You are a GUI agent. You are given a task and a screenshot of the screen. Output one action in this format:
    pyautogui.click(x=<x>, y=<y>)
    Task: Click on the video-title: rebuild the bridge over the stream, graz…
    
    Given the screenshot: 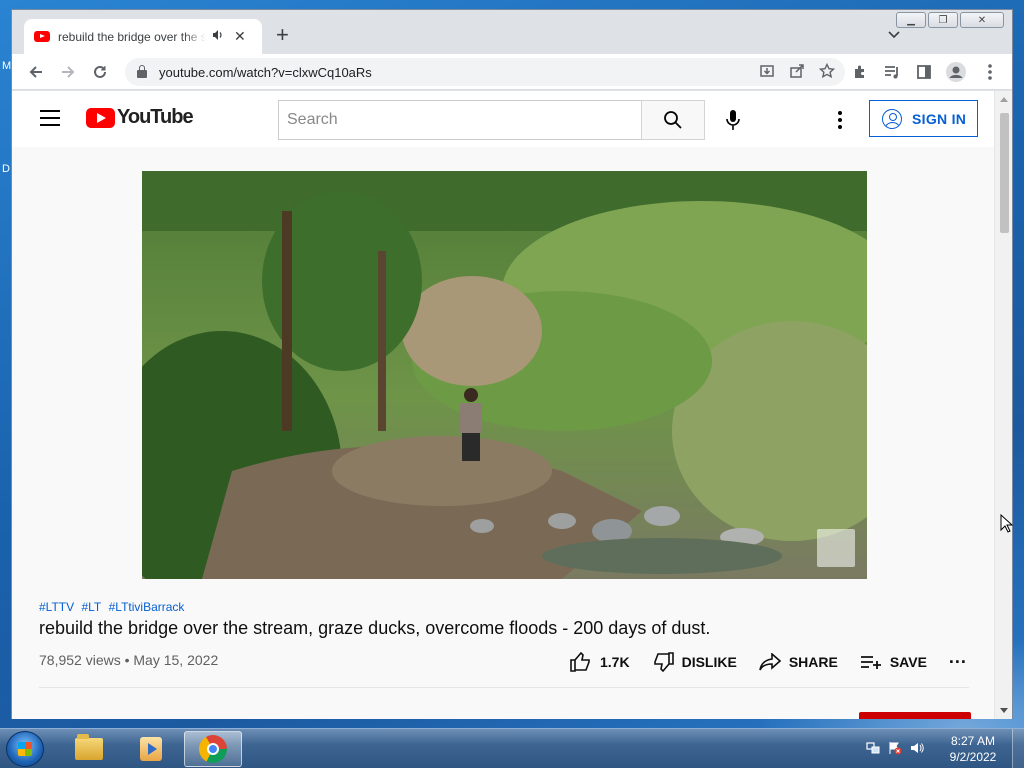 What is the action you would take?
    pyautogui.click(x=375, y=628)
    